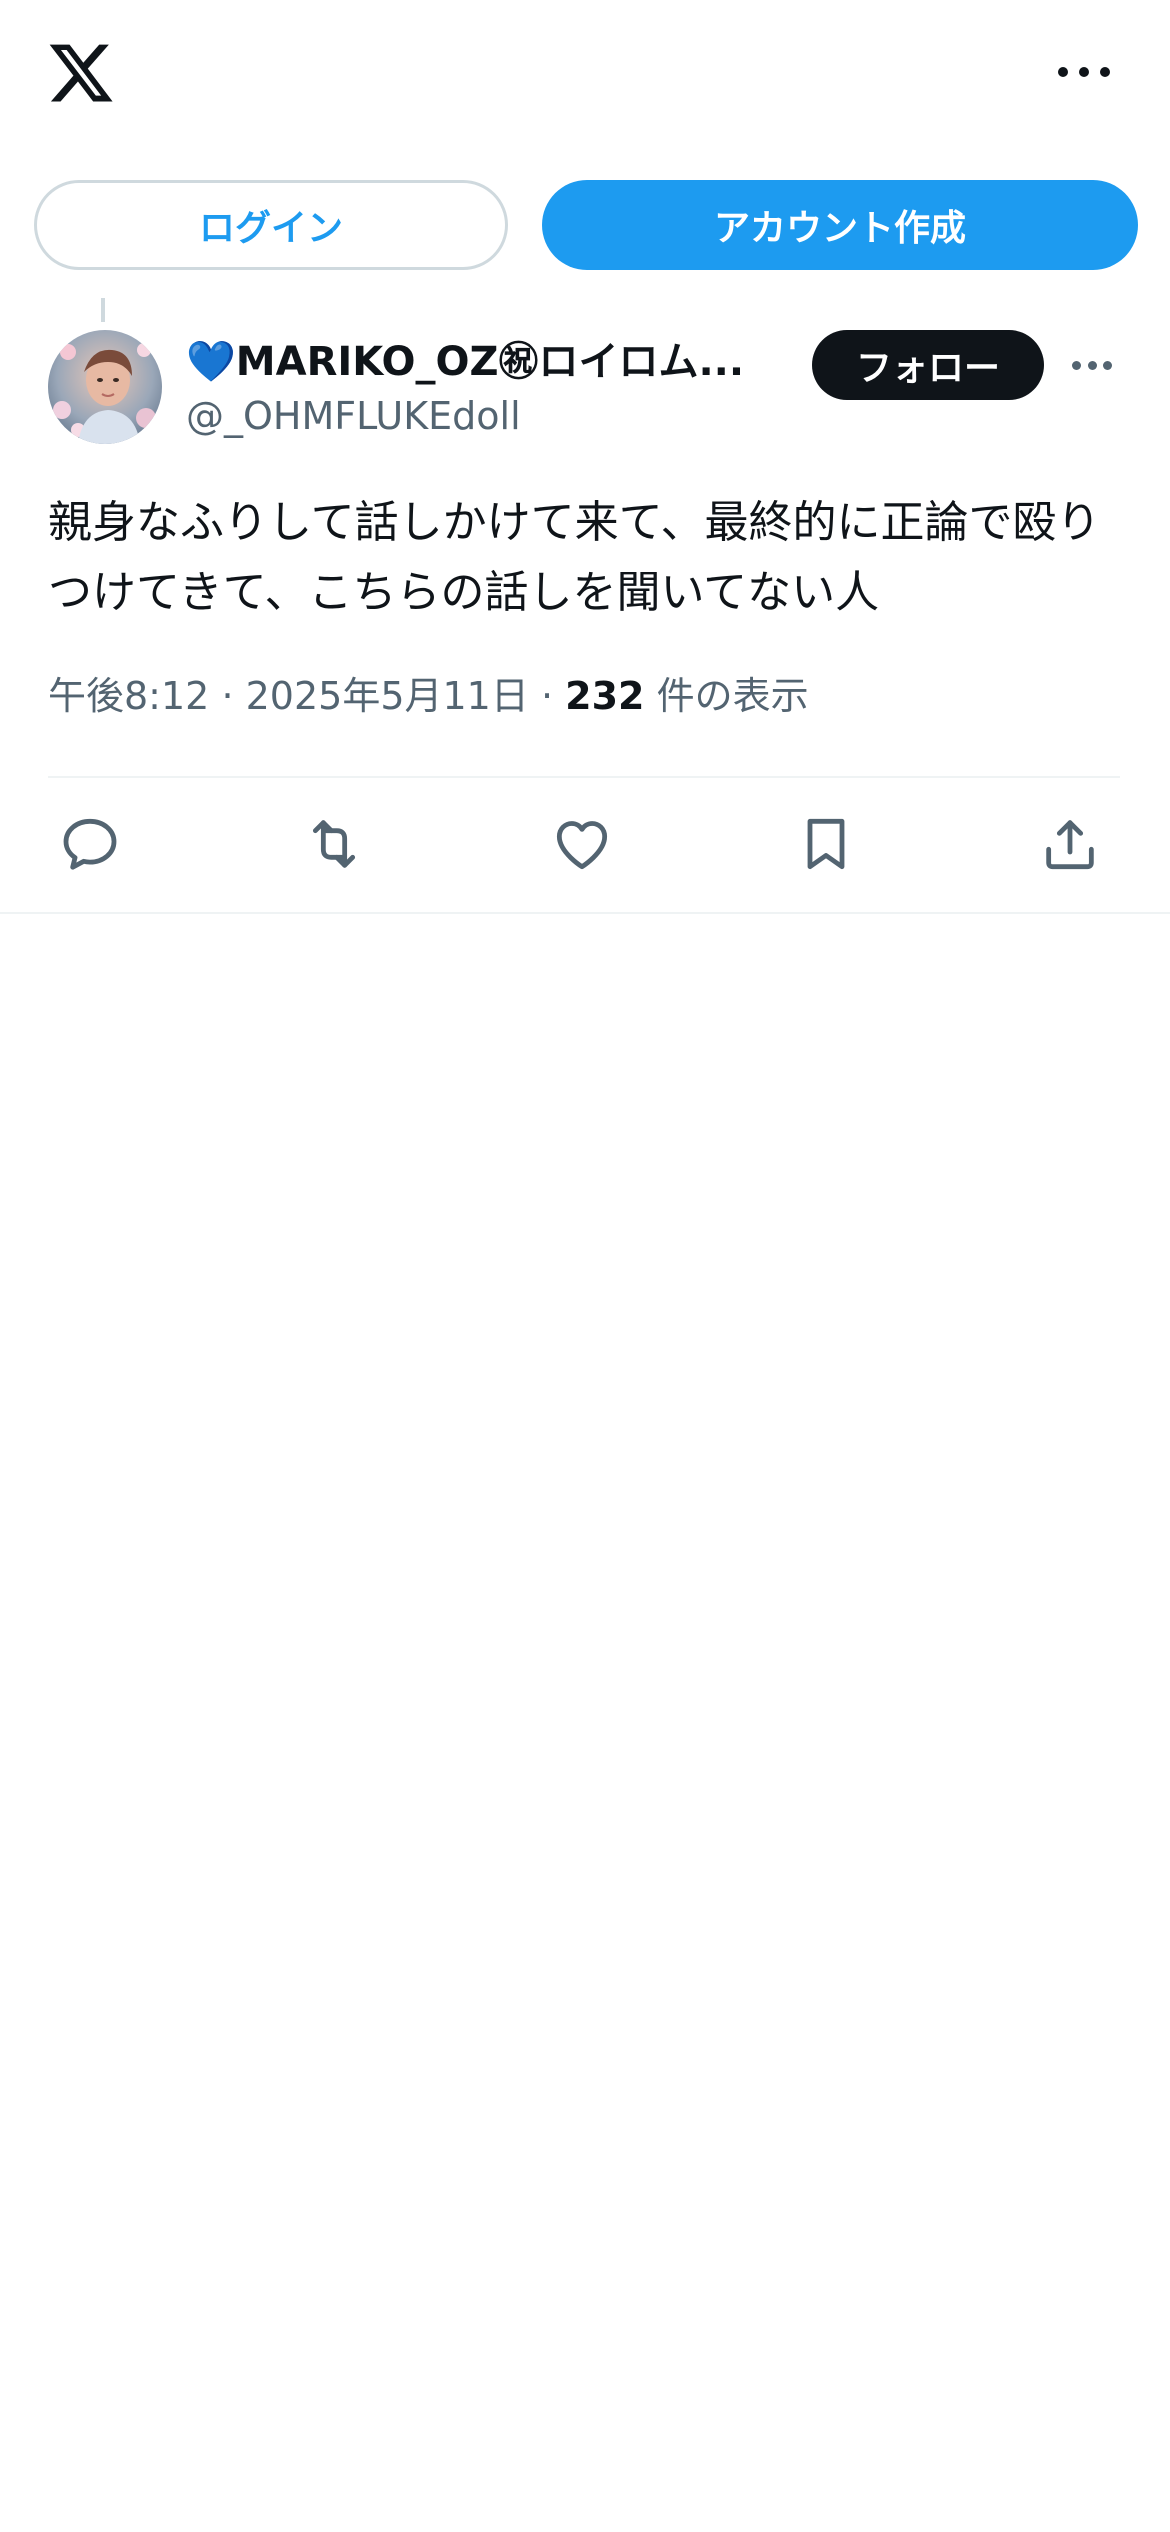 The image size is (1170, 2532). I want to click on post-bottom-border, so click(585, 913).